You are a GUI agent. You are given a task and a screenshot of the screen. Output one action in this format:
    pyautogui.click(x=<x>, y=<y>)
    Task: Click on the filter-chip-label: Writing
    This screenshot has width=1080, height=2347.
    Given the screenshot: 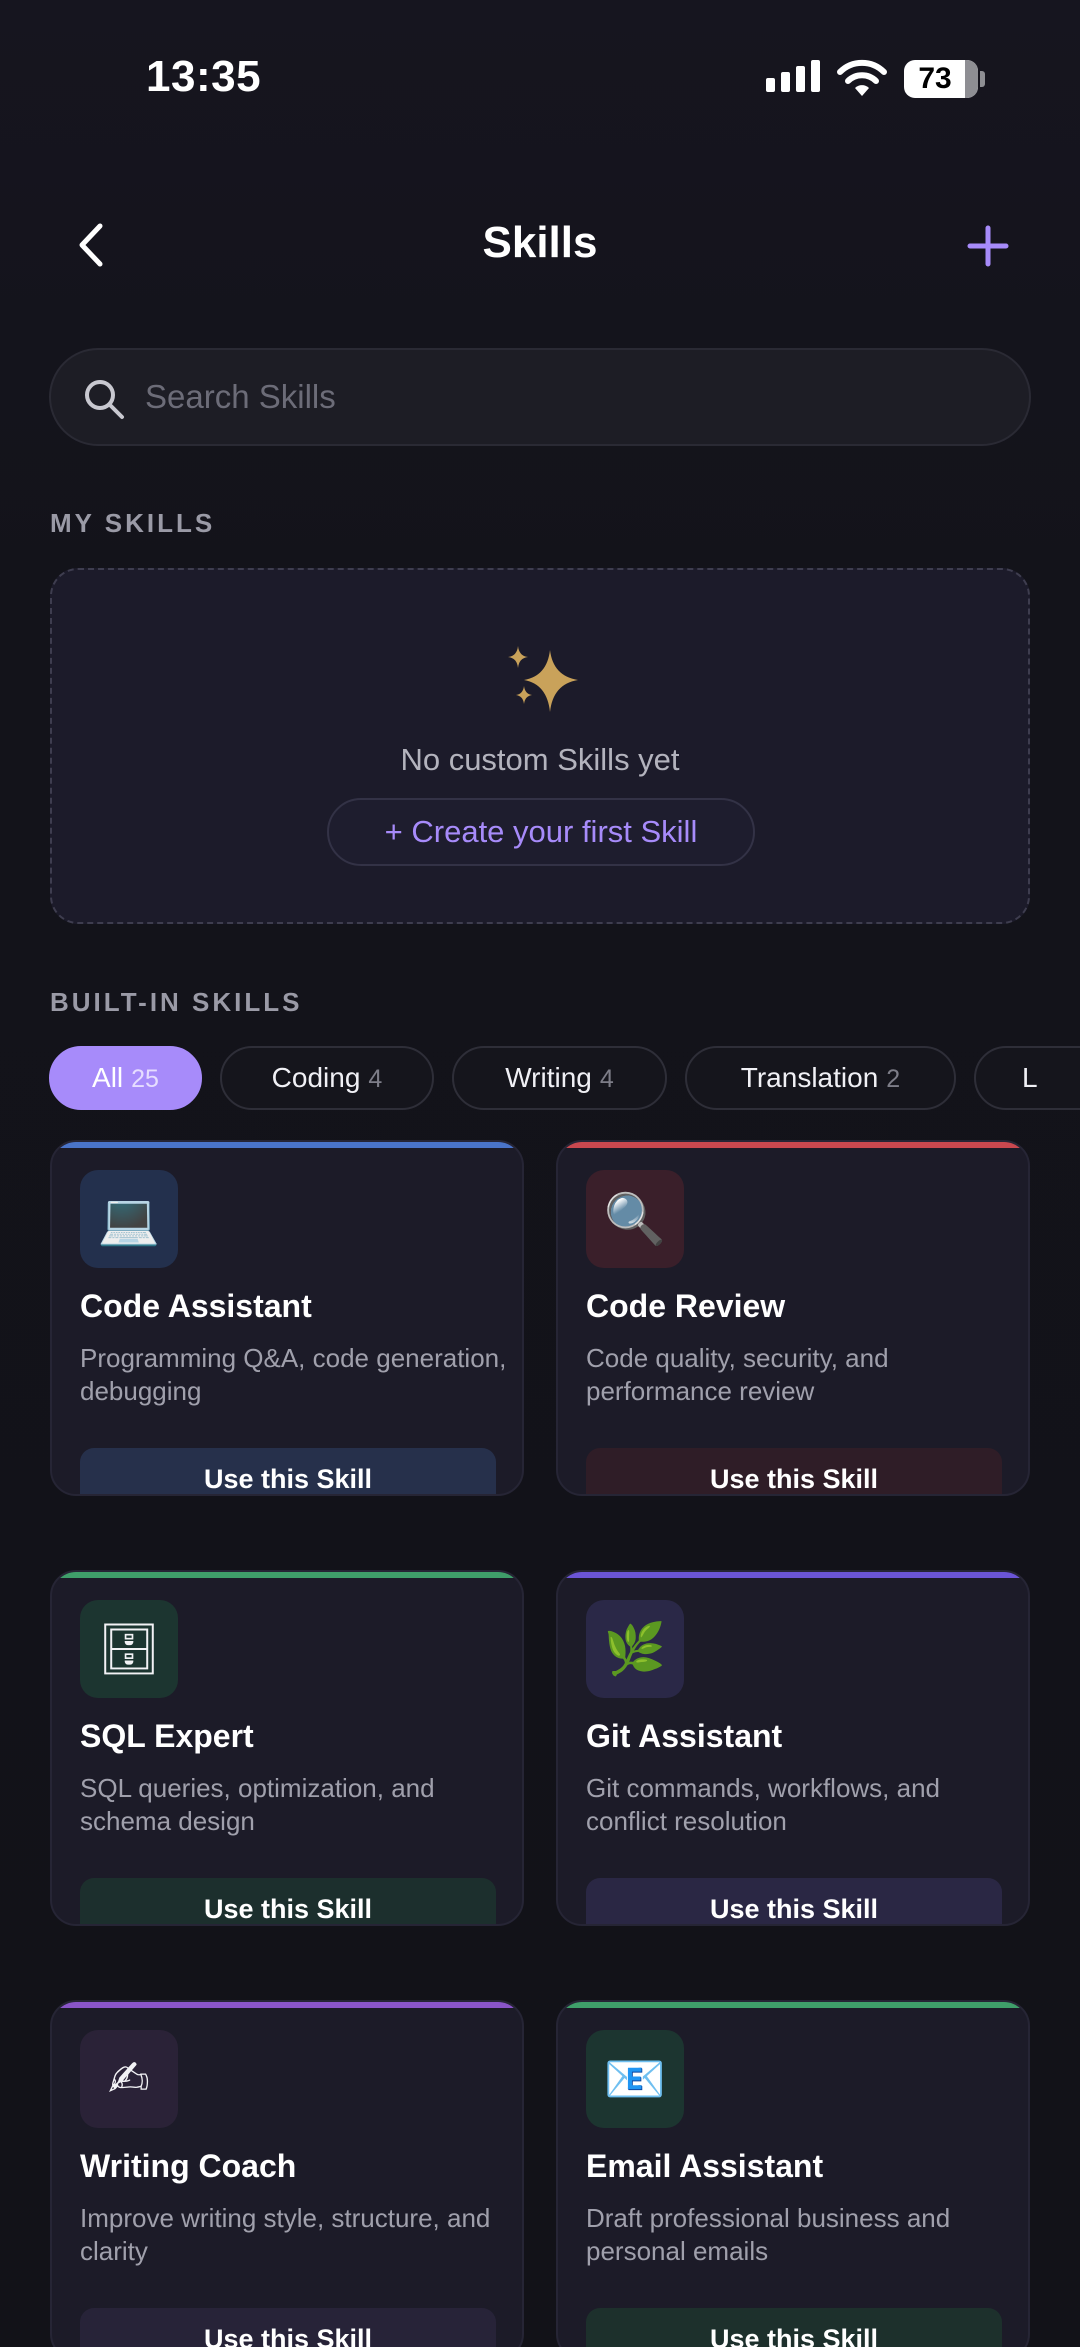 What is the action you would take?
    pyautogui.click(x=548, y=1077)
    